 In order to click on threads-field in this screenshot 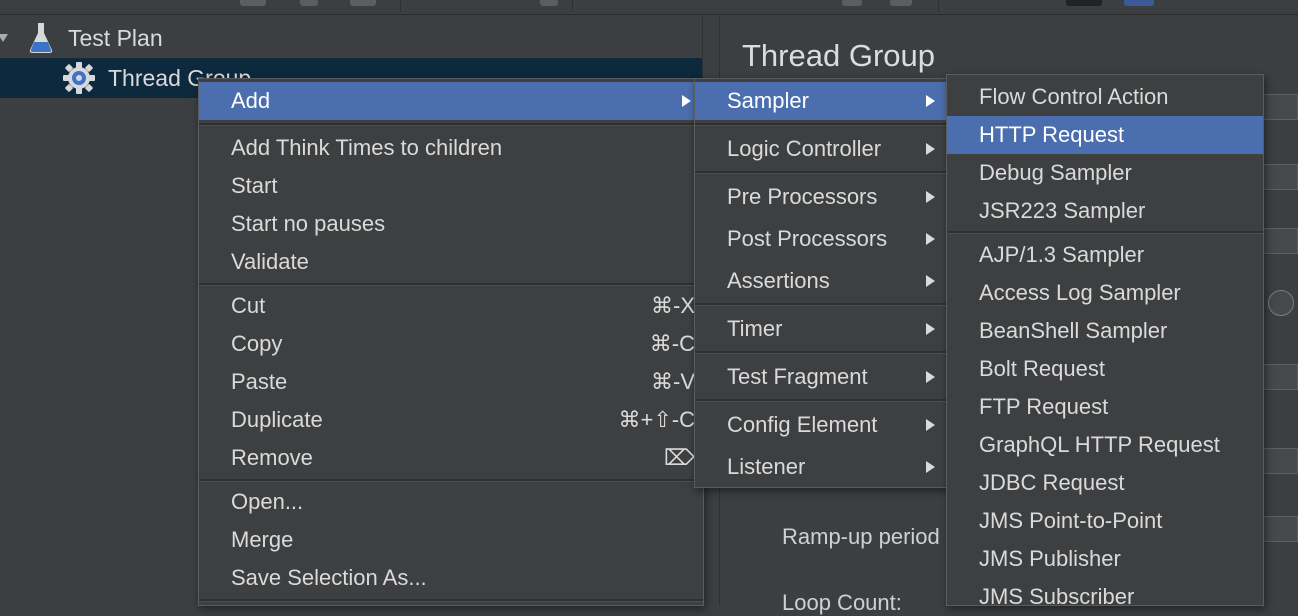, I will do `click(1279, 377)`.